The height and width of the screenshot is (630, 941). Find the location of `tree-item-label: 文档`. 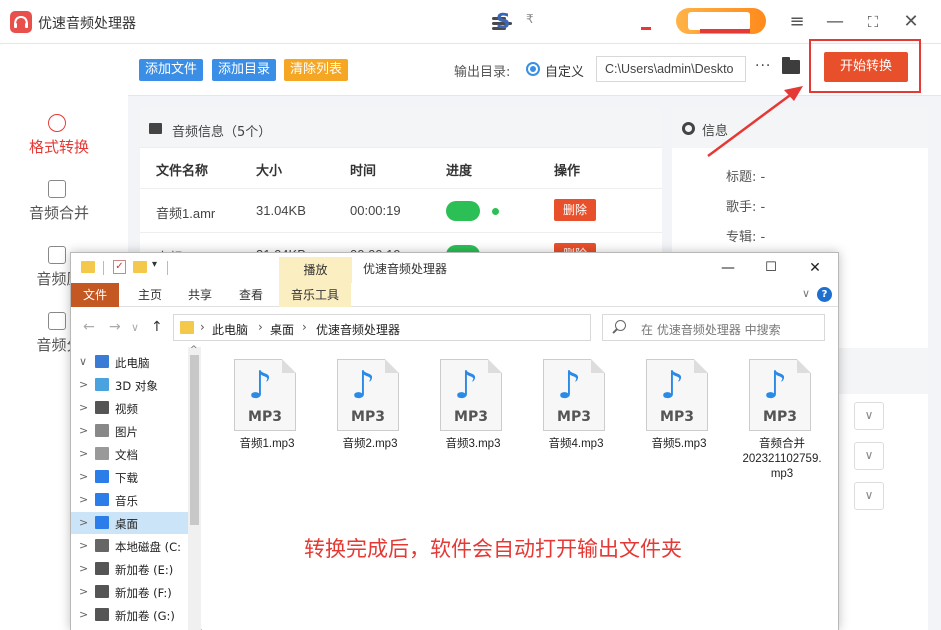

tree-item-label: 文档 is located at coordinates (126, 455).